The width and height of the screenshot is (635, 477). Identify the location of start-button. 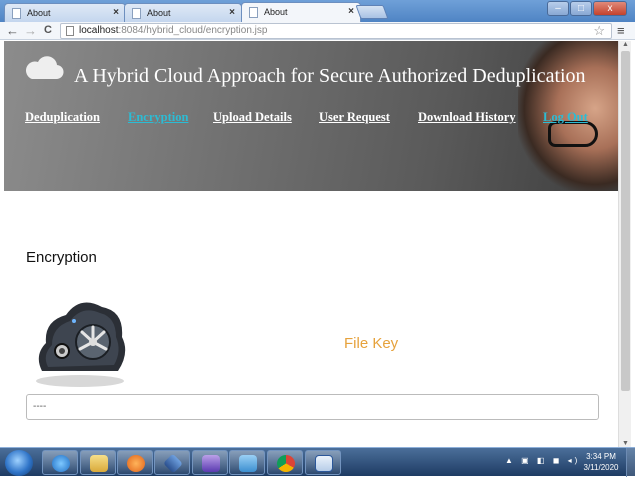
(19, 463).